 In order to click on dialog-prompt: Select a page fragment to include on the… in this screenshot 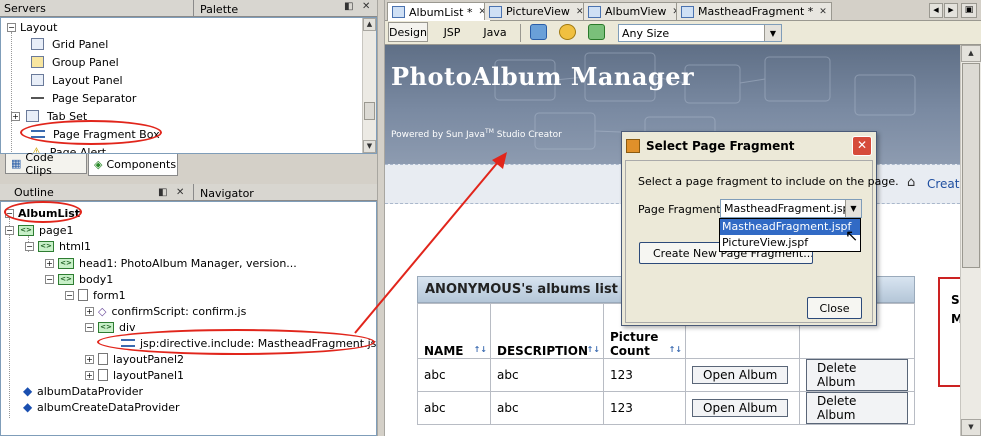, I will do `click(768, 181)`.